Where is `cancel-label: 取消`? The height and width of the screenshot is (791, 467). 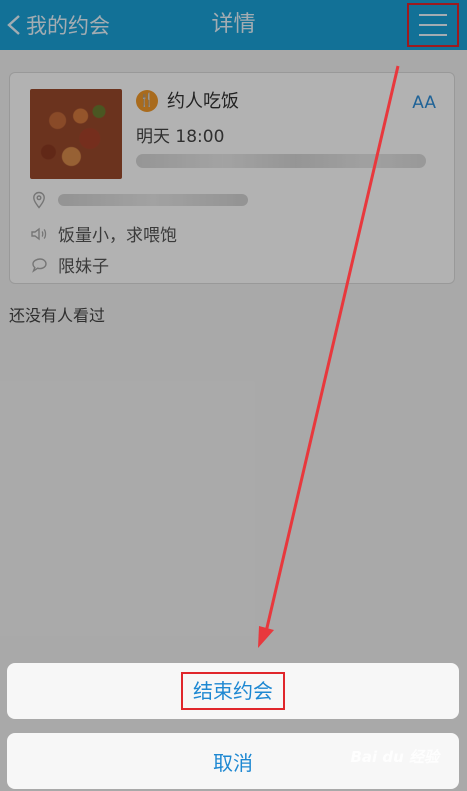 cancel-label: 取消 is located at coordinates (233, 762).